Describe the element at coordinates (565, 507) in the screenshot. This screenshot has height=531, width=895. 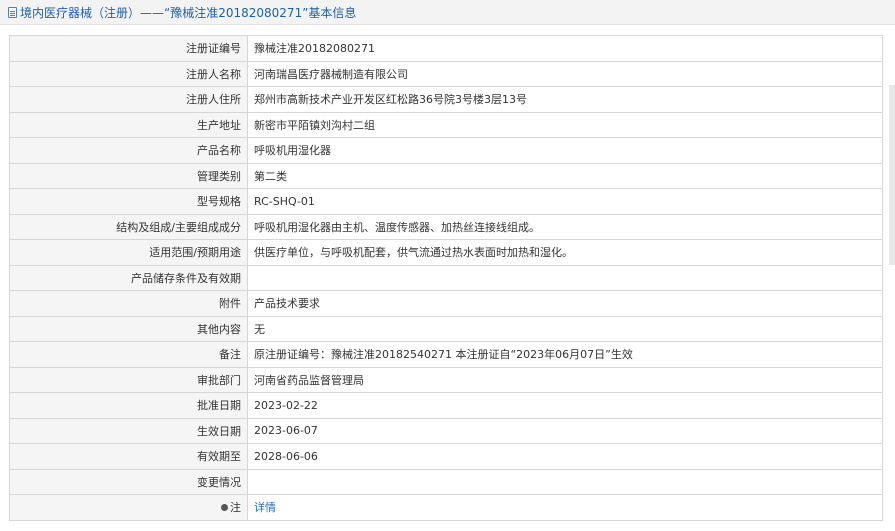
I see `note-value-cell: 详情` at that location.